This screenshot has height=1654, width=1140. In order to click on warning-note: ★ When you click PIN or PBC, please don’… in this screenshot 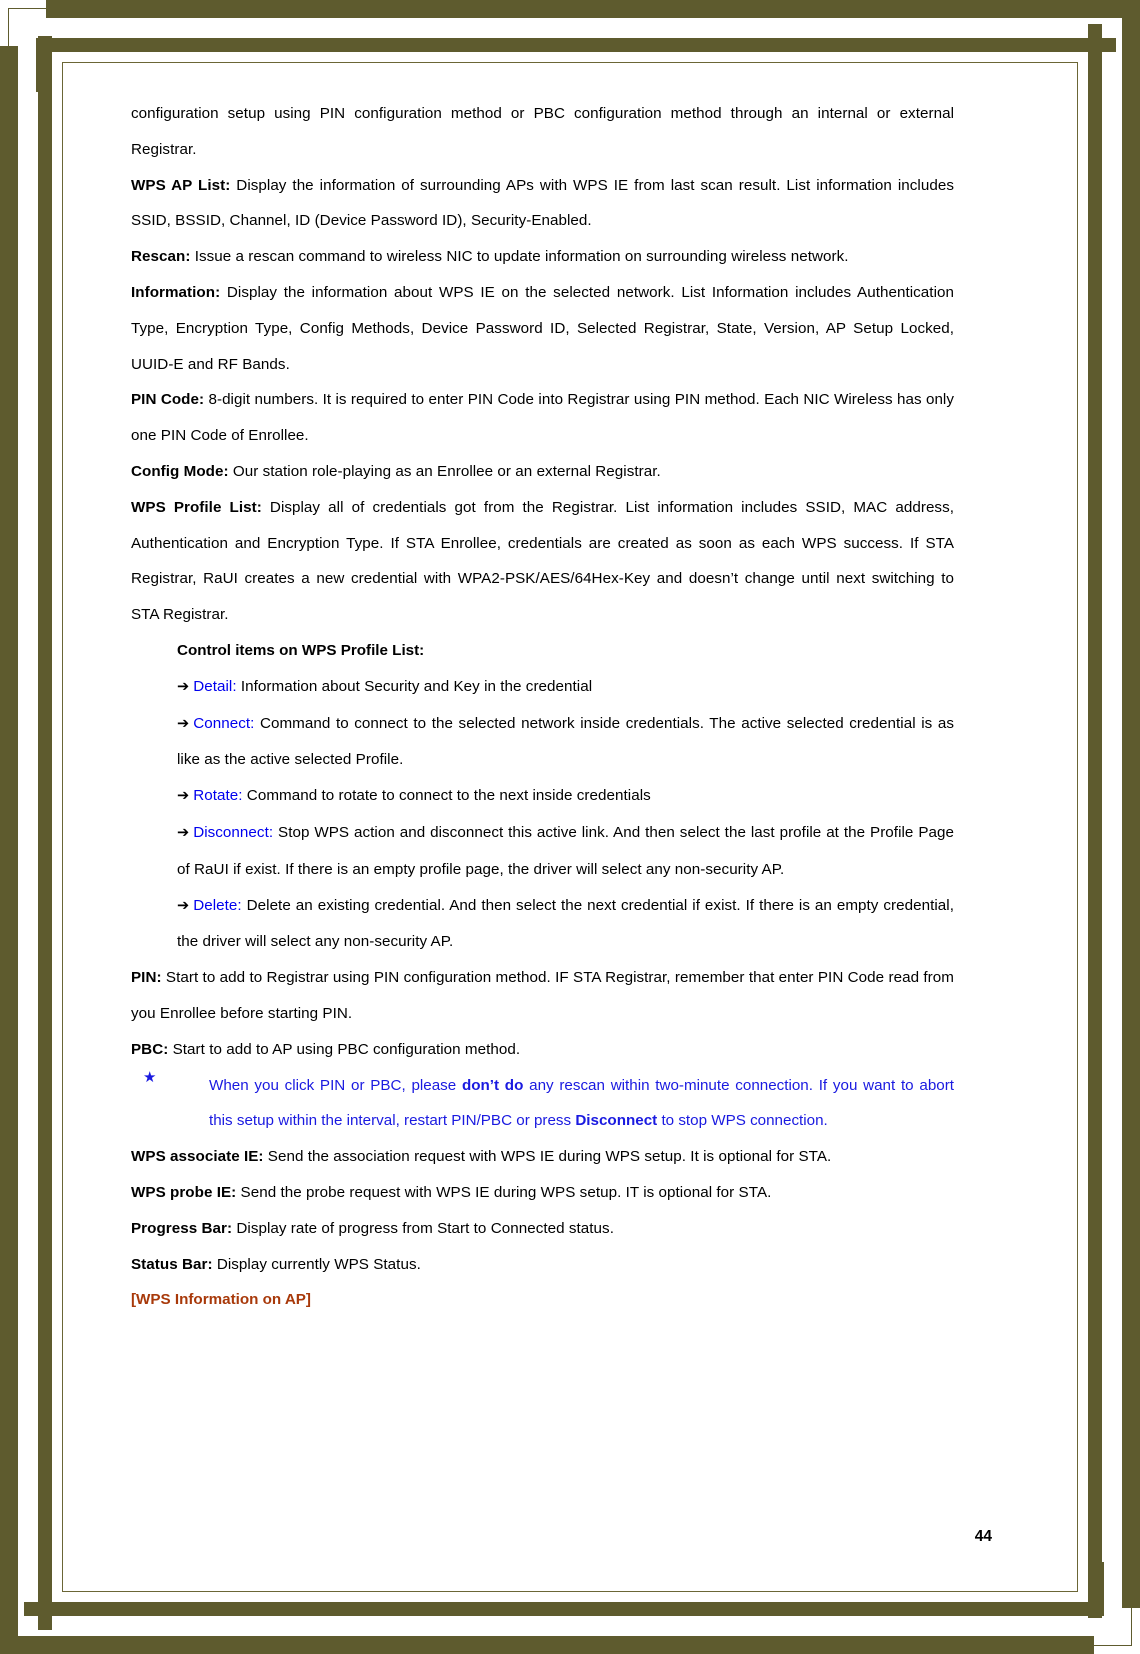, I will do `click(548, 1104)`.